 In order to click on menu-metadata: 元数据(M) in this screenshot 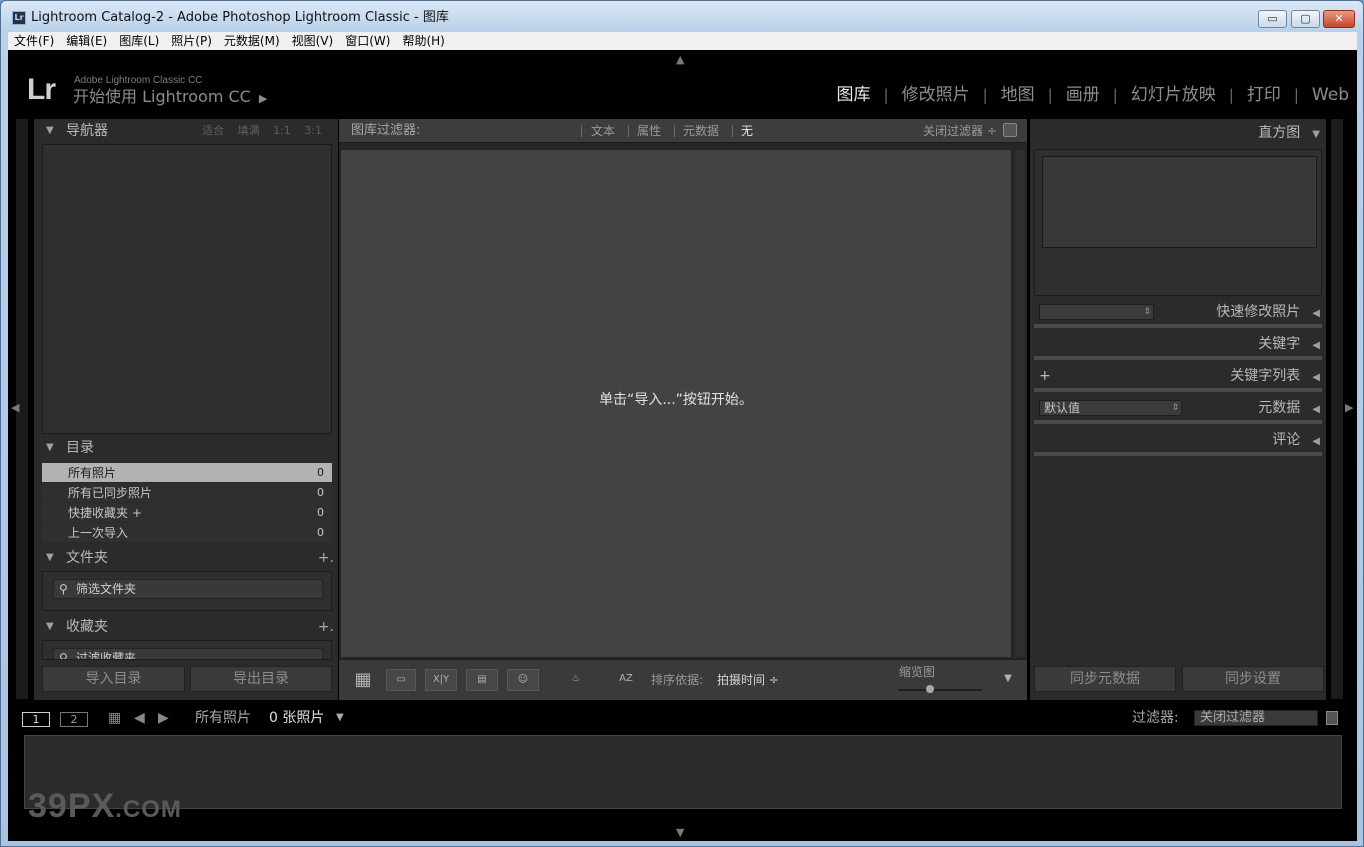, I will do `click(252, 41)`.